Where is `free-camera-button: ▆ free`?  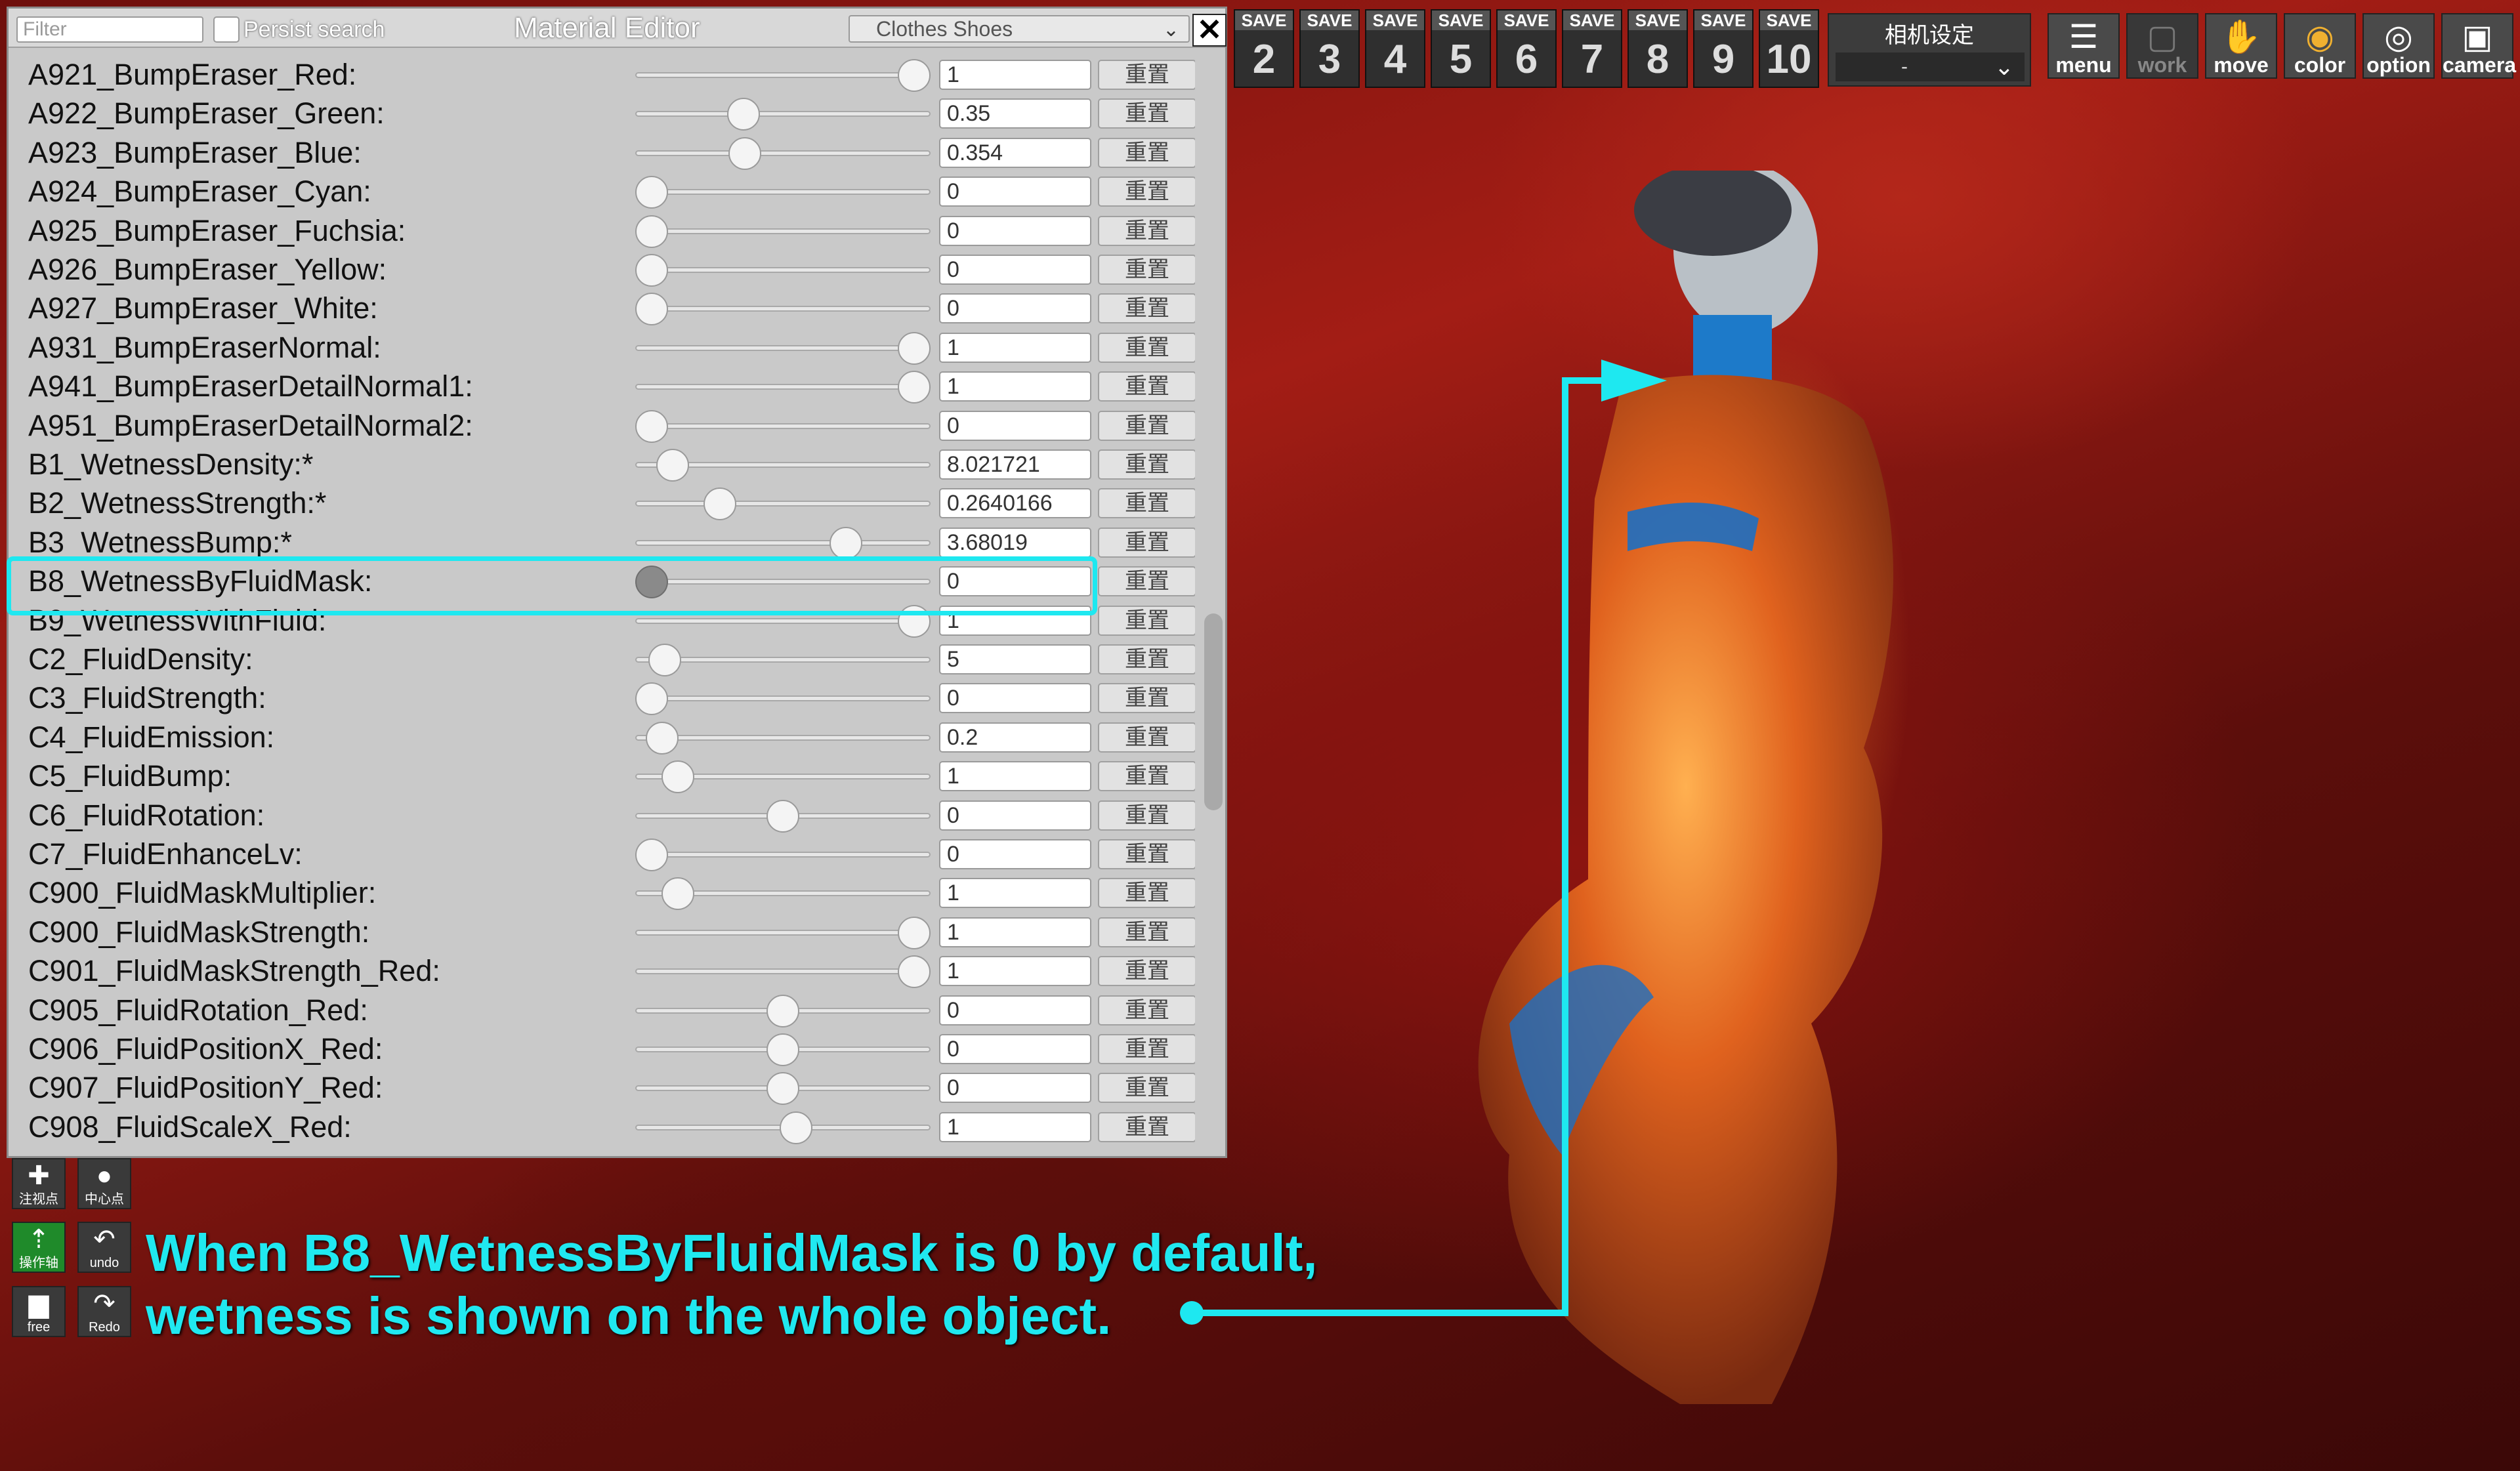
free-camera-button: ▆ free is located at coordinates (39, 1311).